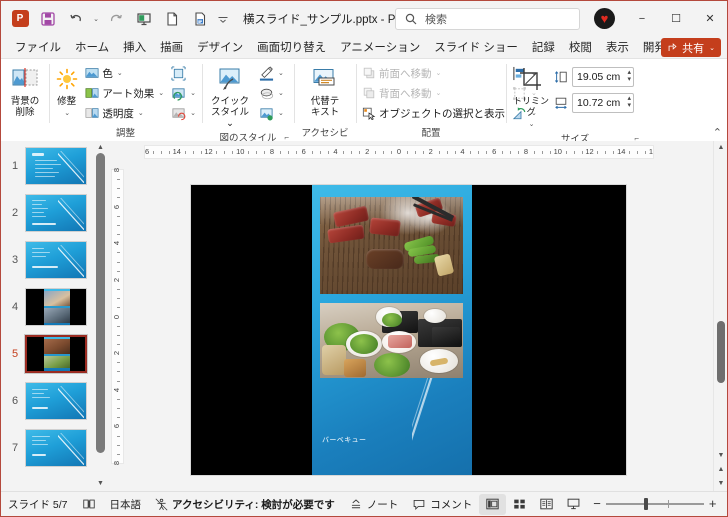 This screenshot has height=517, width=728. What do you see at coordinates (720, 316) in the screenshot?
I see `editor-vertical-scrollbar: ▲ ▼ ▲ ▼` at bounding box center [720, 316].